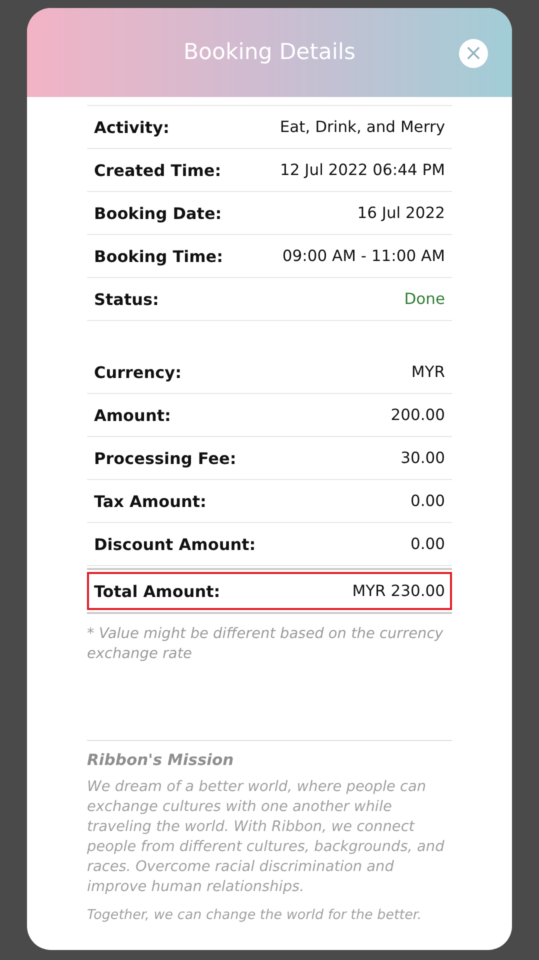  Describe the element at coordinates (138, 372) in the screenshot. I see `row-label: Currency:` at that location.